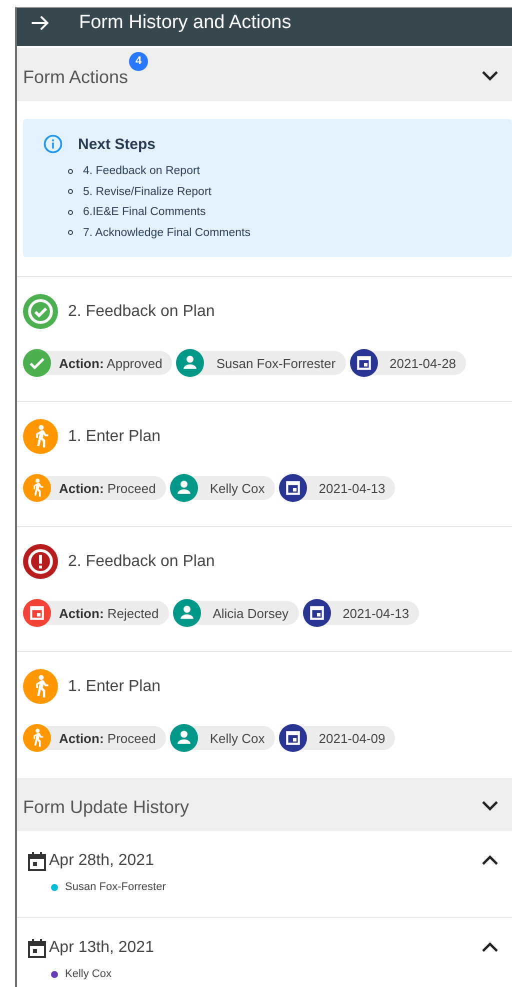 The height and width of the screenshot is (987, 512). Describe the element at coordinates (102, 861) in the screenshot. I see `history-date: Apr 28th, 2021` at that location.